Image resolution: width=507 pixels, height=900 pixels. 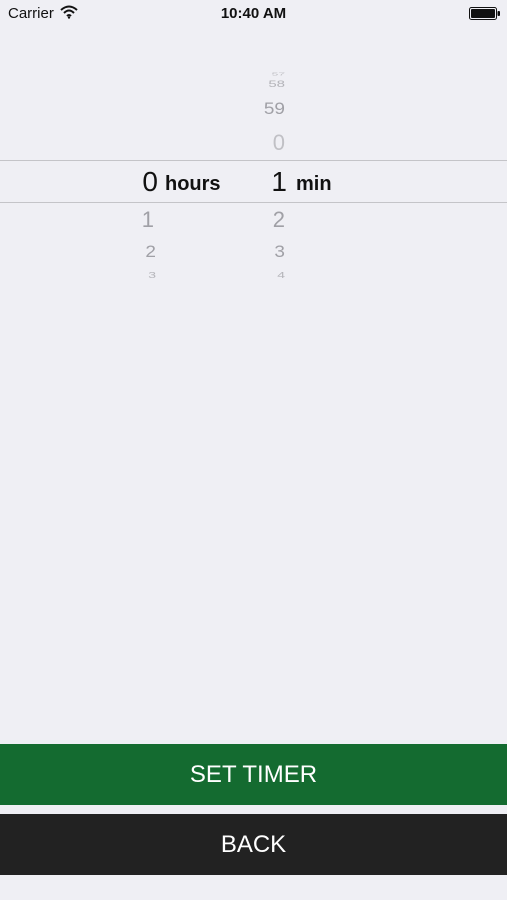 What do you see at coordinates (253, 774) in the screenshot?
I see `set-timer-button: SET TIMER` at bounding box center [253, 774].